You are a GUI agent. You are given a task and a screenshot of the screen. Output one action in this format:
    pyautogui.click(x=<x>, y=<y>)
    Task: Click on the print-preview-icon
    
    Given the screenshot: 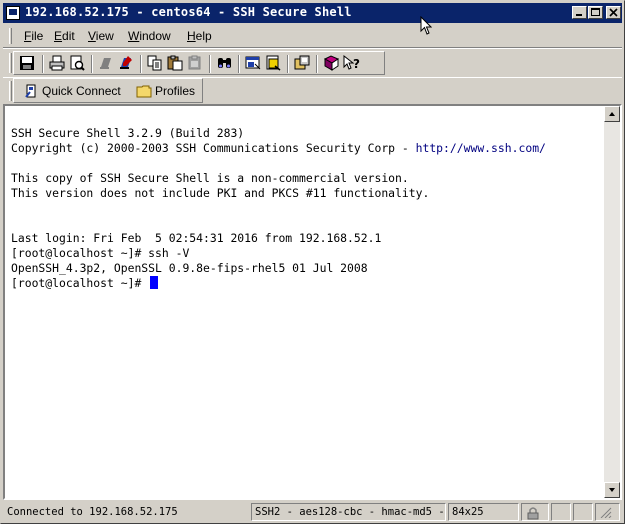 What is the action you would take?
    pyautogui.click(x=77, y=63)
    